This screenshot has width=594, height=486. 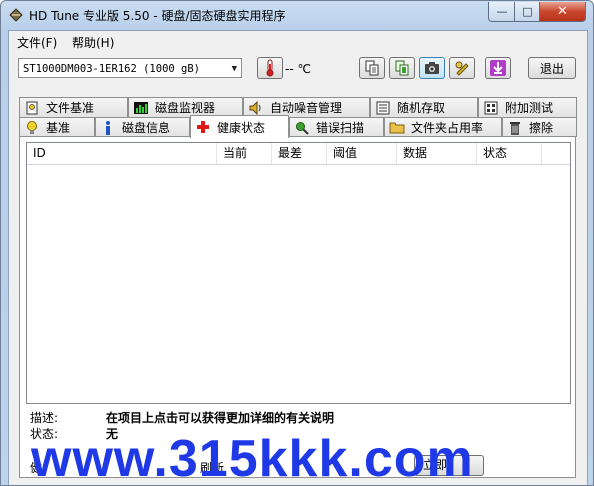 I want to click on tab-extra-tests-label: 附加测试, so click(x=529, y=108).